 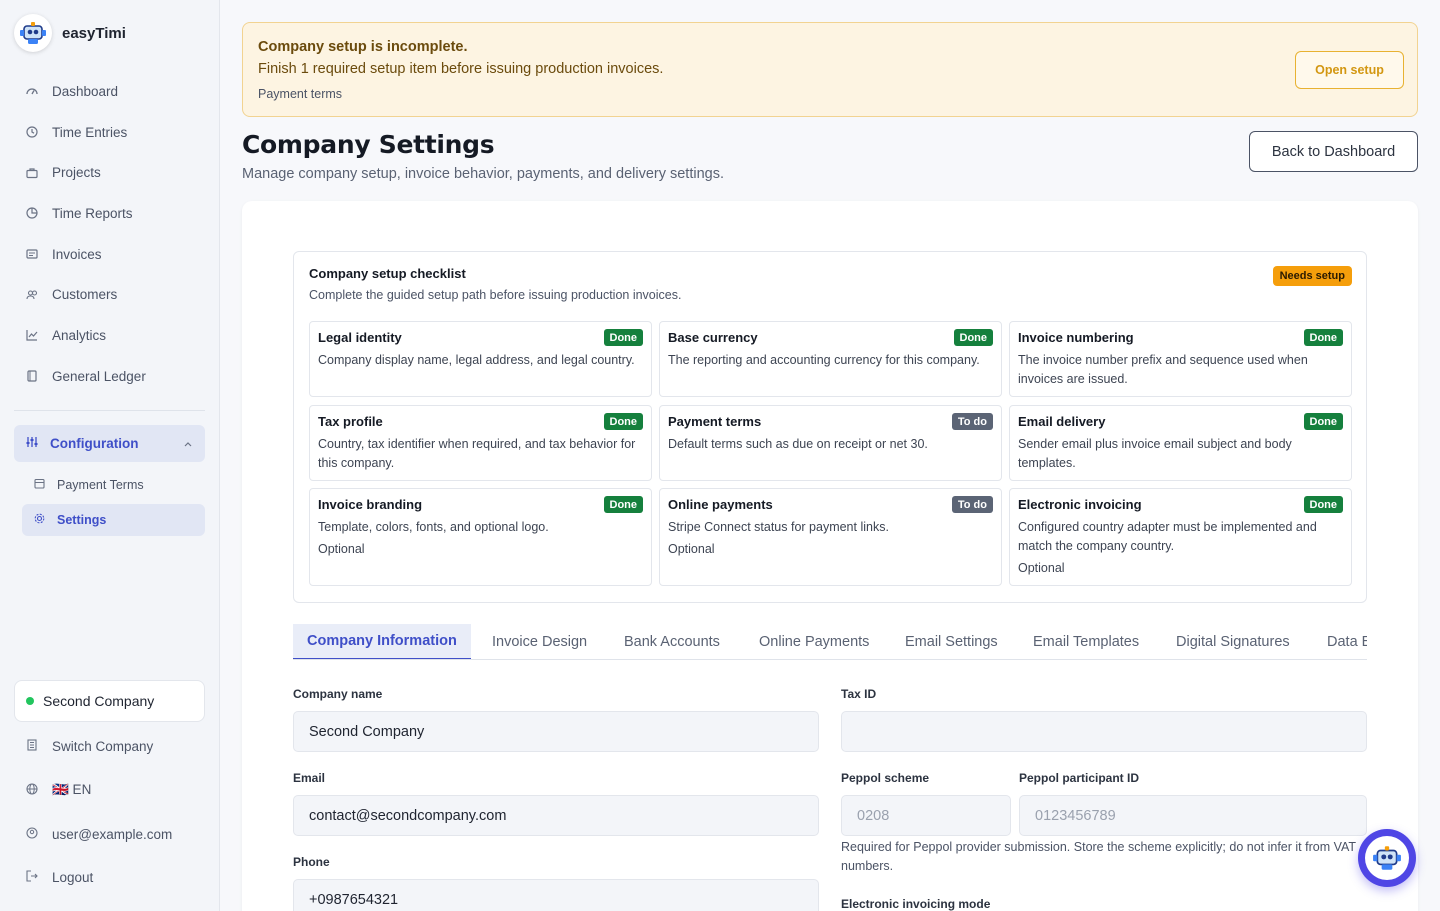 What do you see at coordinates (556, 731) in the screenshot?
I see `company-name-input: Second Company` at bounding box center [556, 731].